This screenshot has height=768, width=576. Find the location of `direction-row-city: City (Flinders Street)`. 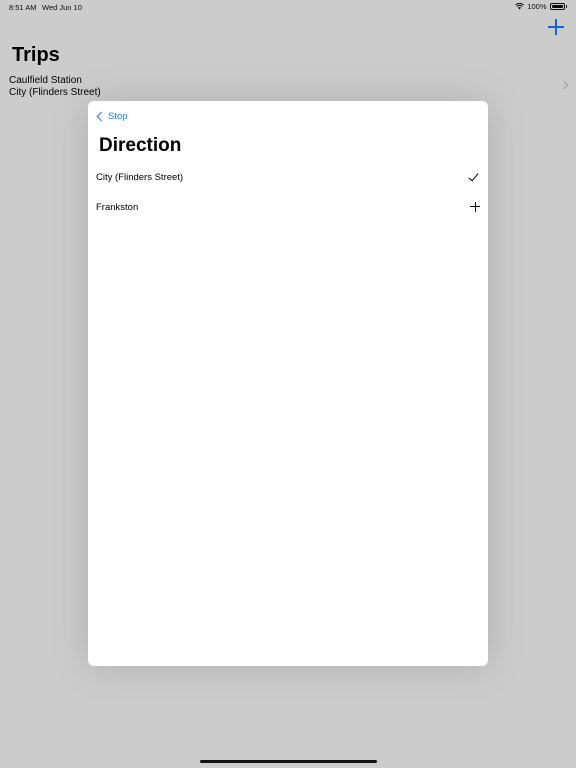

direction-row-city: City (Flinders Street) is located at coordinates (288, 178).